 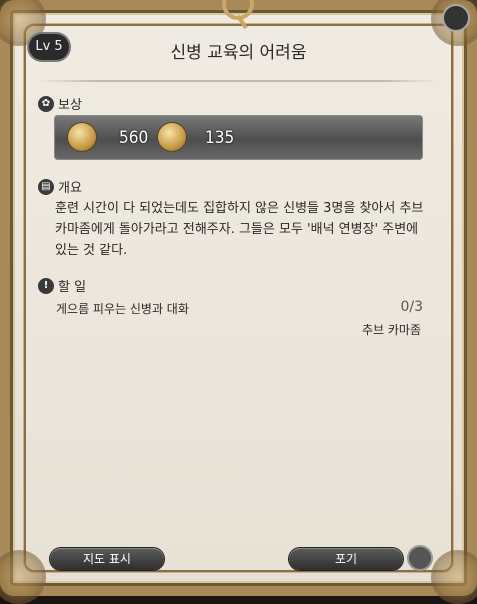 What do you see at coordinates (70, 105) in the screenshot?
I see `rewards-label: 보상` at bounding box center [70, 105].